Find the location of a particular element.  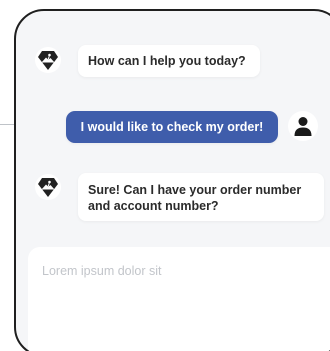

bot-message-bubble: How can I help you today? is located at coordinates (169, 61).